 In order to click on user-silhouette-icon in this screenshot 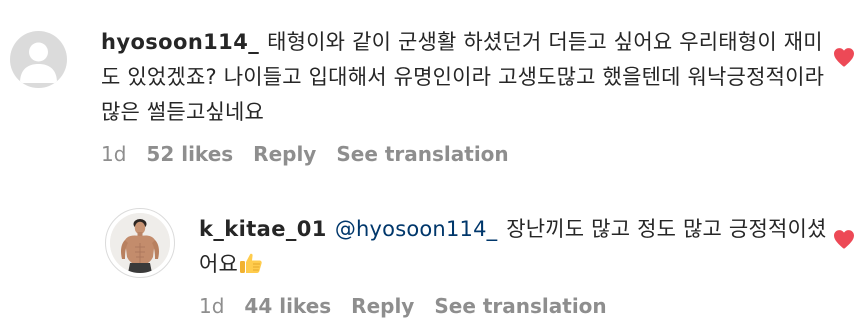, I will do `click(38, 62)`.